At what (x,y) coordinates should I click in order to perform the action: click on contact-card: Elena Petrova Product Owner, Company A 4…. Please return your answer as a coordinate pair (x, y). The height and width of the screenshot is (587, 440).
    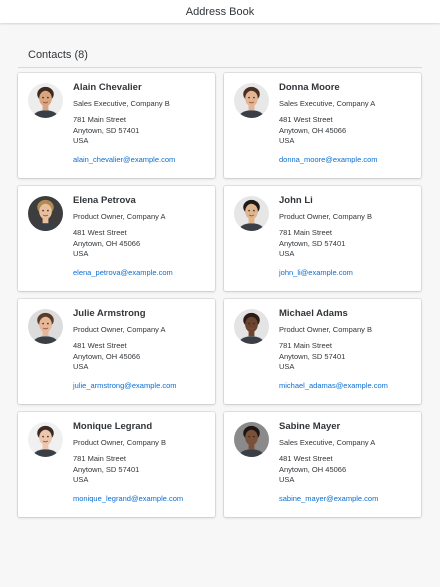
    Looking at the image, I should click on (116, 238).